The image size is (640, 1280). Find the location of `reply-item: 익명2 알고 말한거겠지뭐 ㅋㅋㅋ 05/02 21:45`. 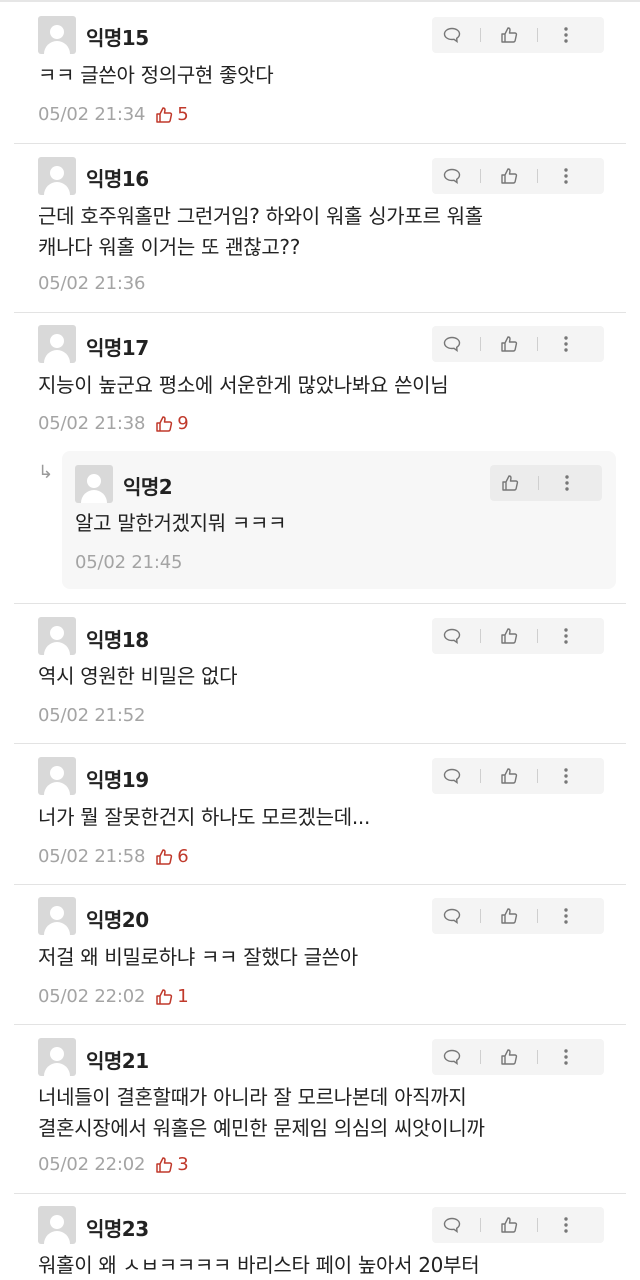

reply-item: 익명2 알고 말한거겠지뭐 ㅋㅋㅋ 05/02 21:45 is located at coordinates (339, 520).